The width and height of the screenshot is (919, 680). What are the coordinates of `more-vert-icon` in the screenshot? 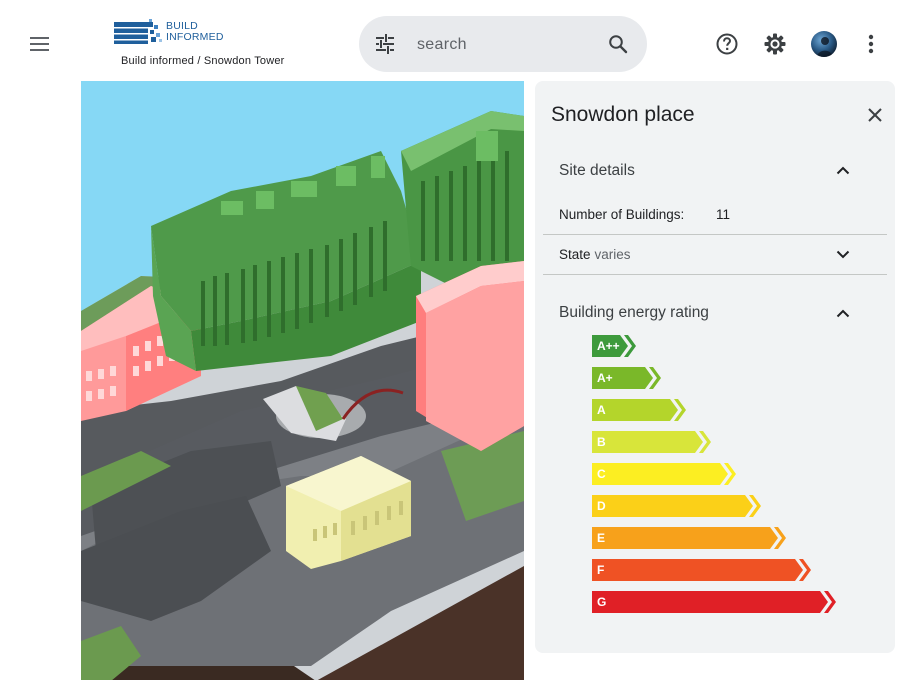 It's located at (871, 44).